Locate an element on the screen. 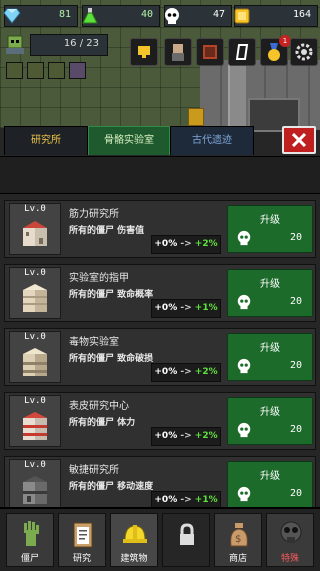 This screenshot has height=571, width=320. nav-locked is located at coordinates (186, 540).